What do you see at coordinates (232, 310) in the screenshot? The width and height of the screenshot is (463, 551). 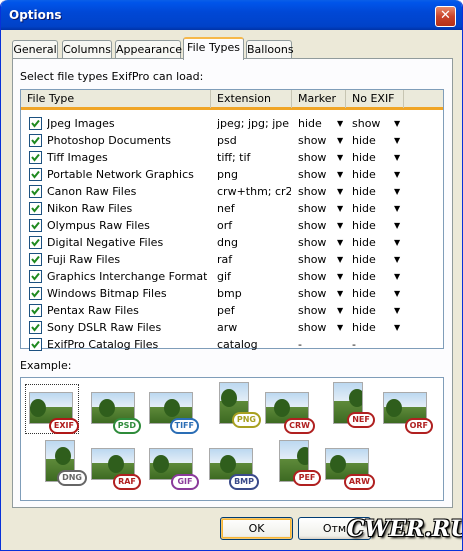 I see `table-row: Pentax Raw Files pef show hide ▼ ▼` at bounding box center [232, 310].